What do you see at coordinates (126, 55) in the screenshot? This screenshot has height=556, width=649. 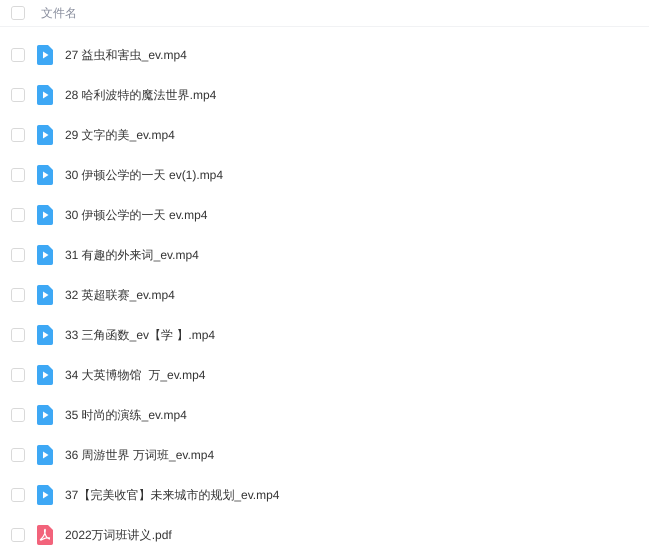 I see `file-name: 27 益虫和害虫_ev.mp4` at bounding box center [126, 55].